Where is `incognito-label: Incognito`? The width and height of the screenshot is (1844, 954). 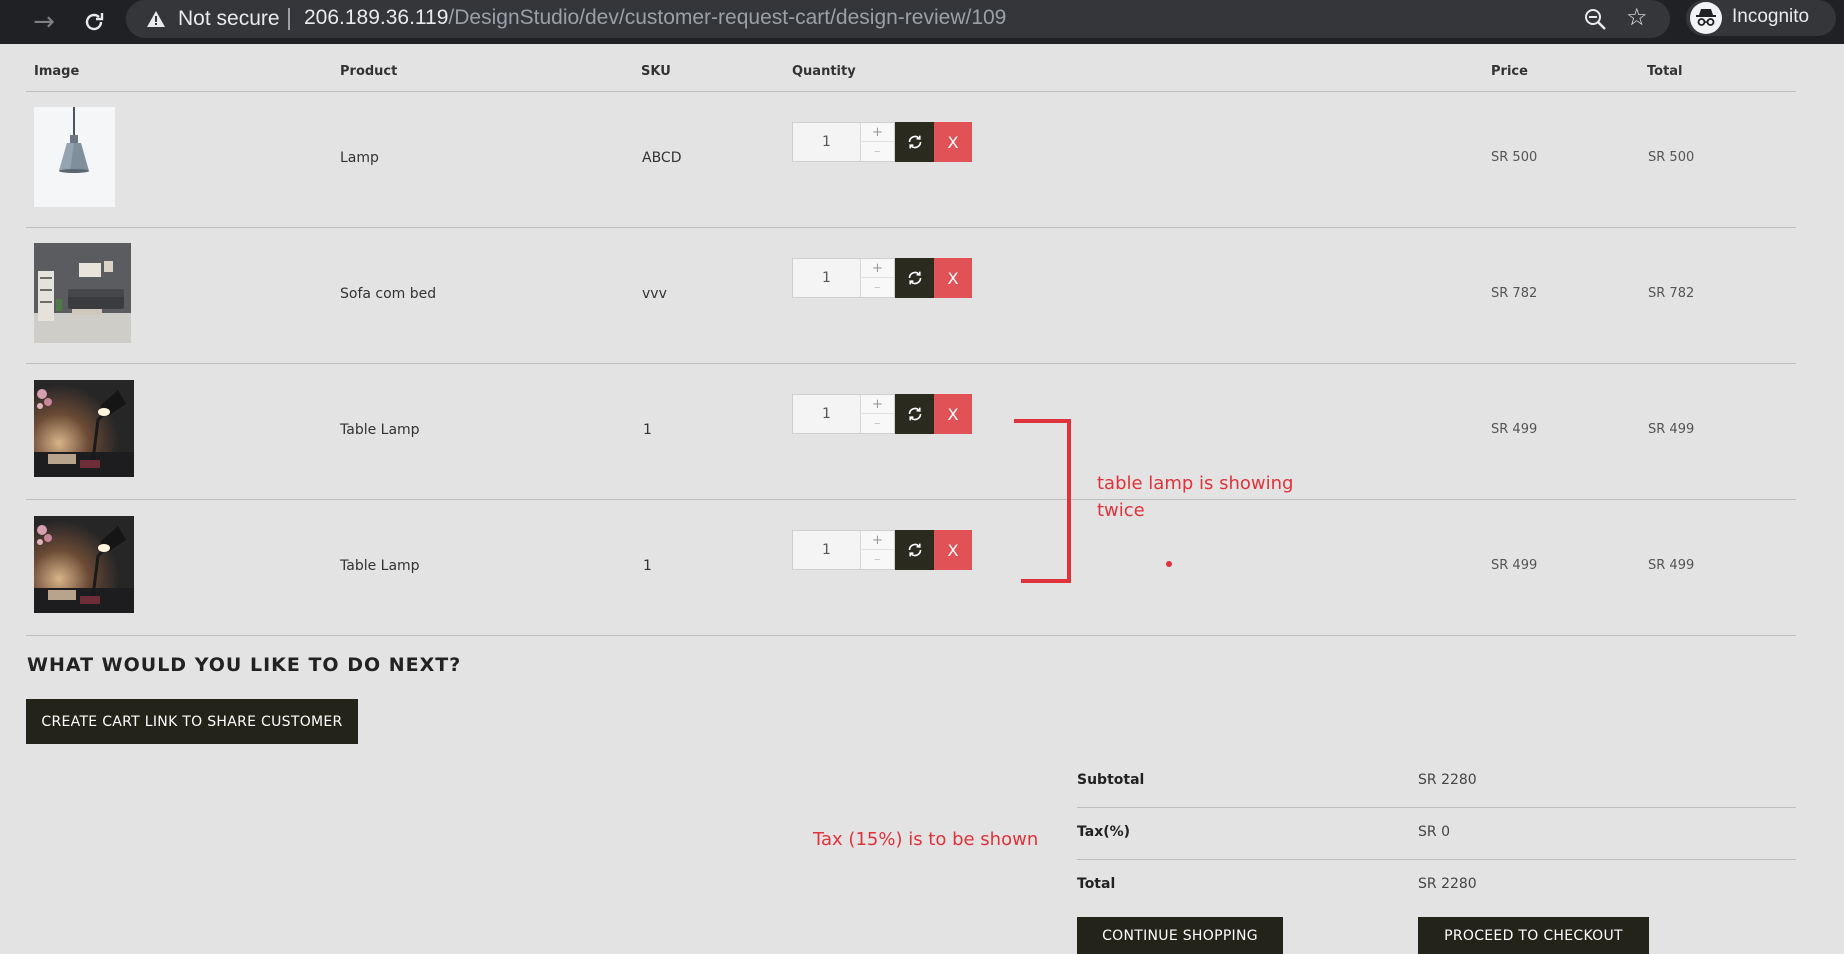
incognito-label: Incognito is located at coordinates (1771, 16).